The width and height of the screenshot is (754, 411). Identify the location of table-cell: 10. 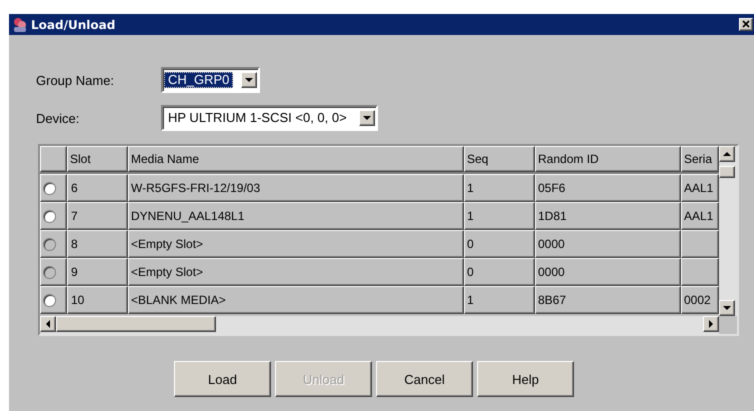
(97, 300).